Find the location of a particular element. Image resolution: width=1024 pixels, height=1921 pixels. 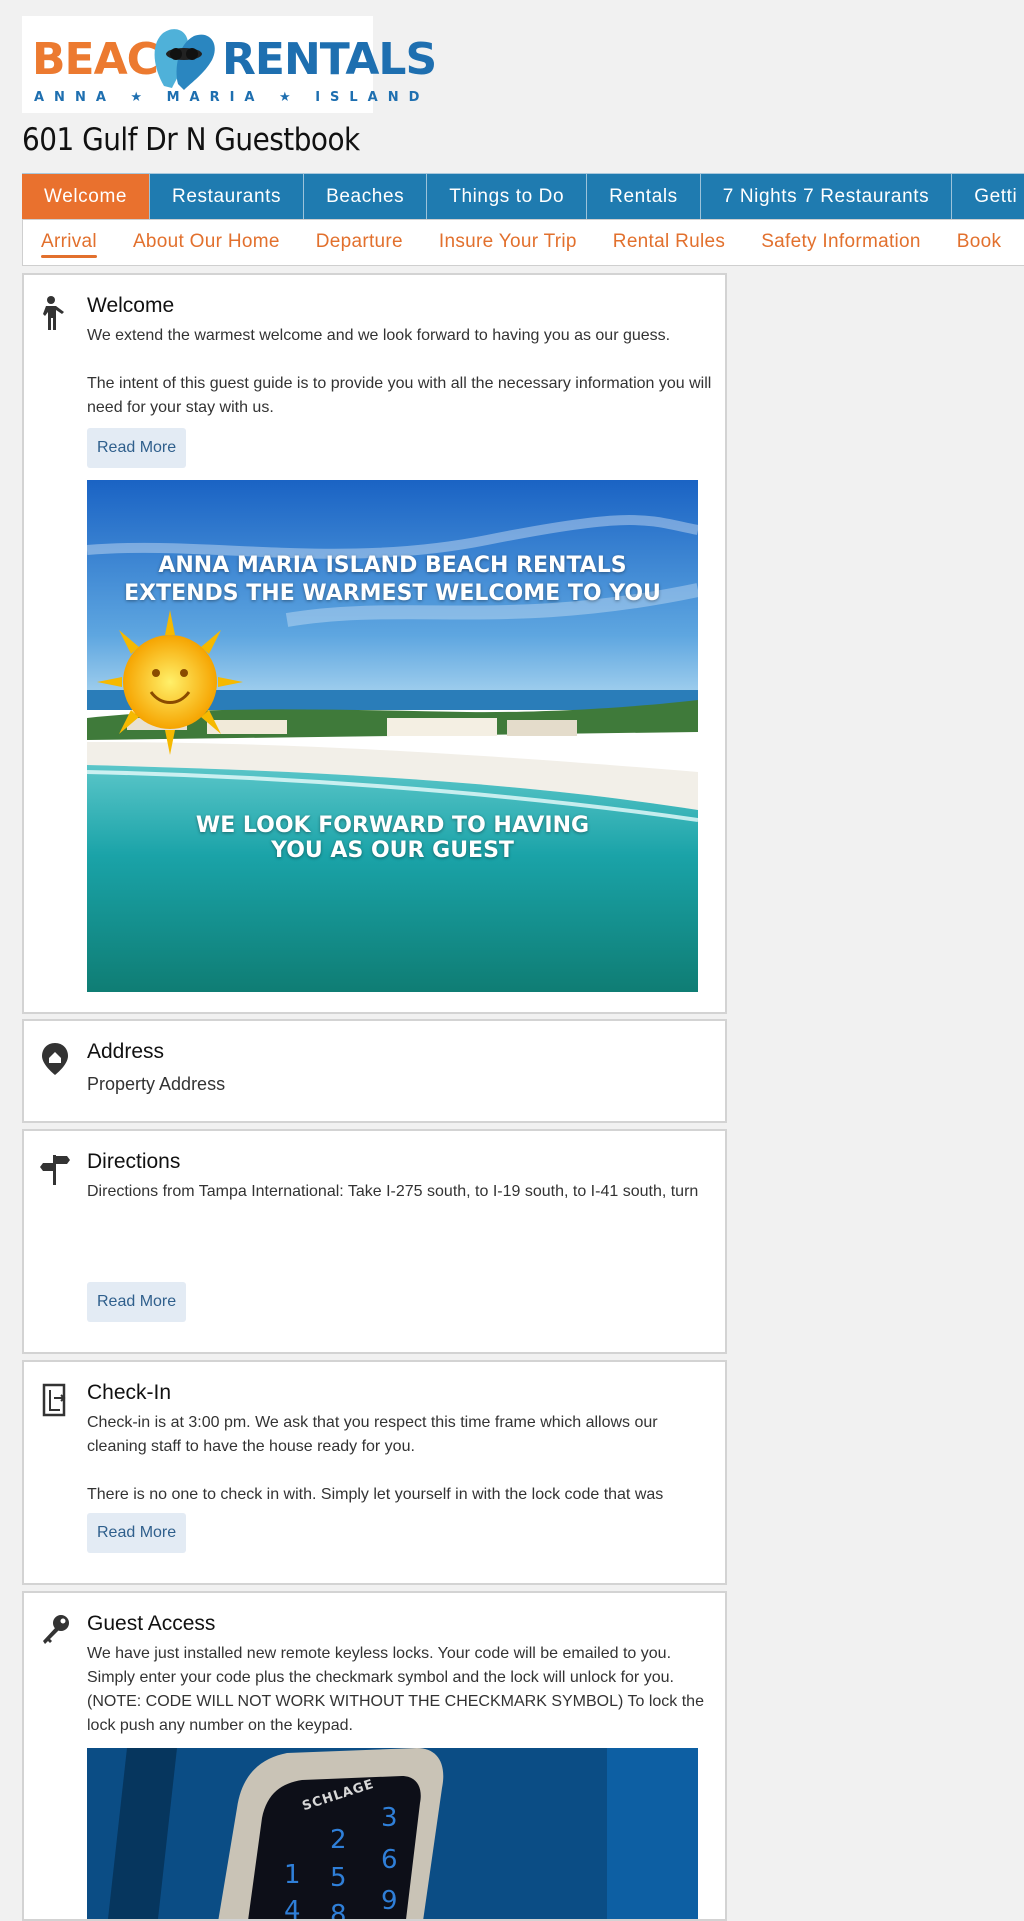

logo-word-rentals: RENTALS is located at coordinates (329, 59).